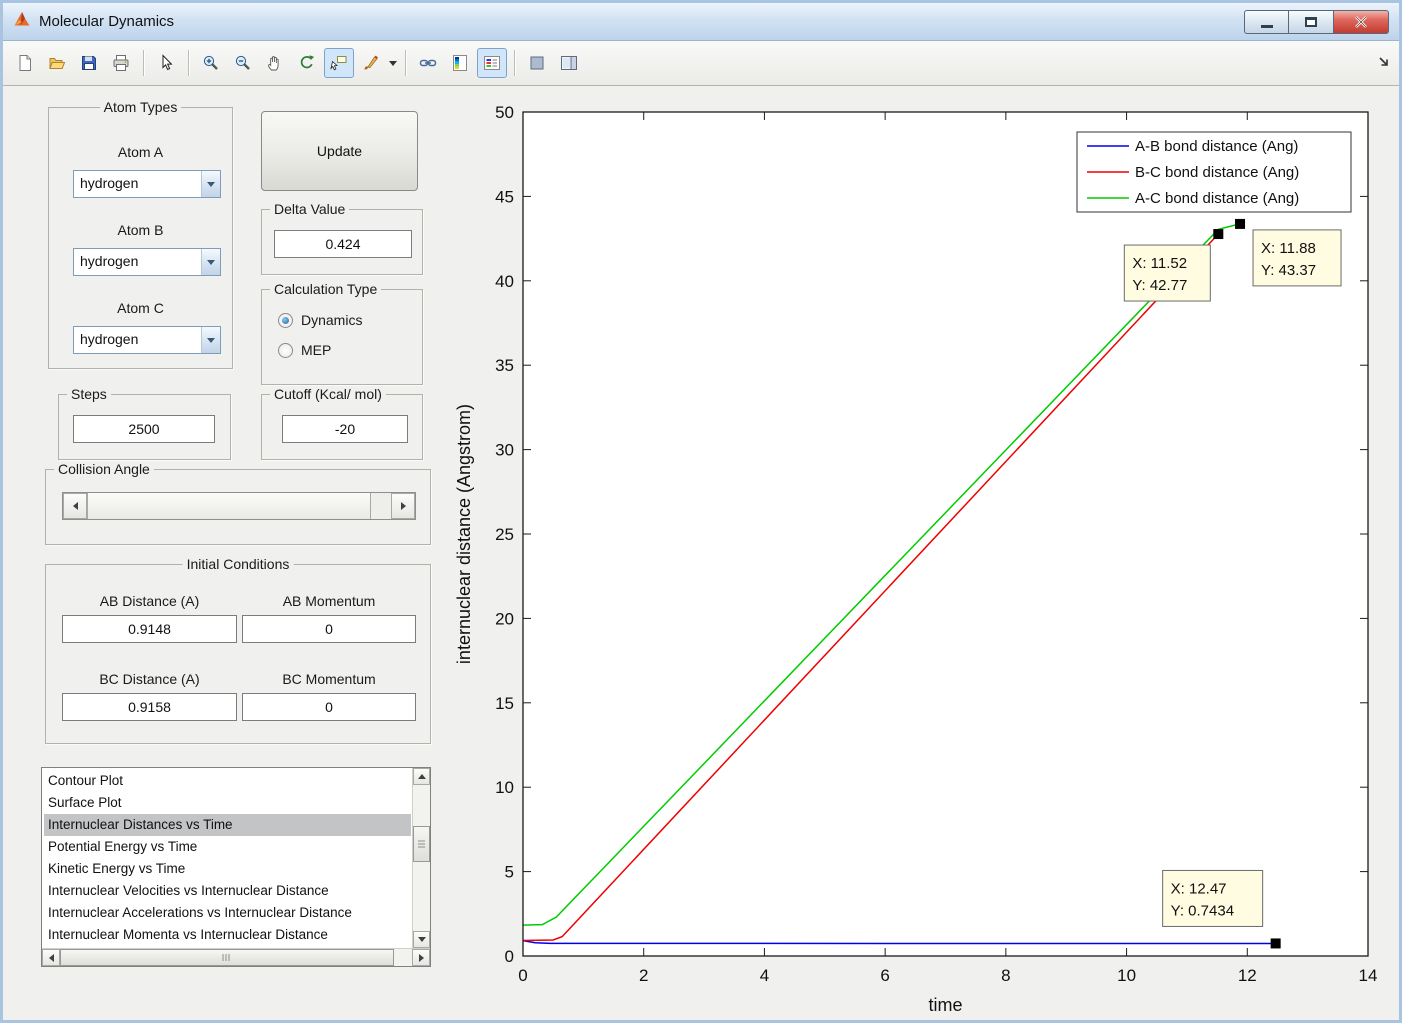 This screenshot has width=1402, height=1023. What do you see at coordinates (504, 112) in the screenshot?
I see `y-tick-label: 50` at bounding box center [504, 112].